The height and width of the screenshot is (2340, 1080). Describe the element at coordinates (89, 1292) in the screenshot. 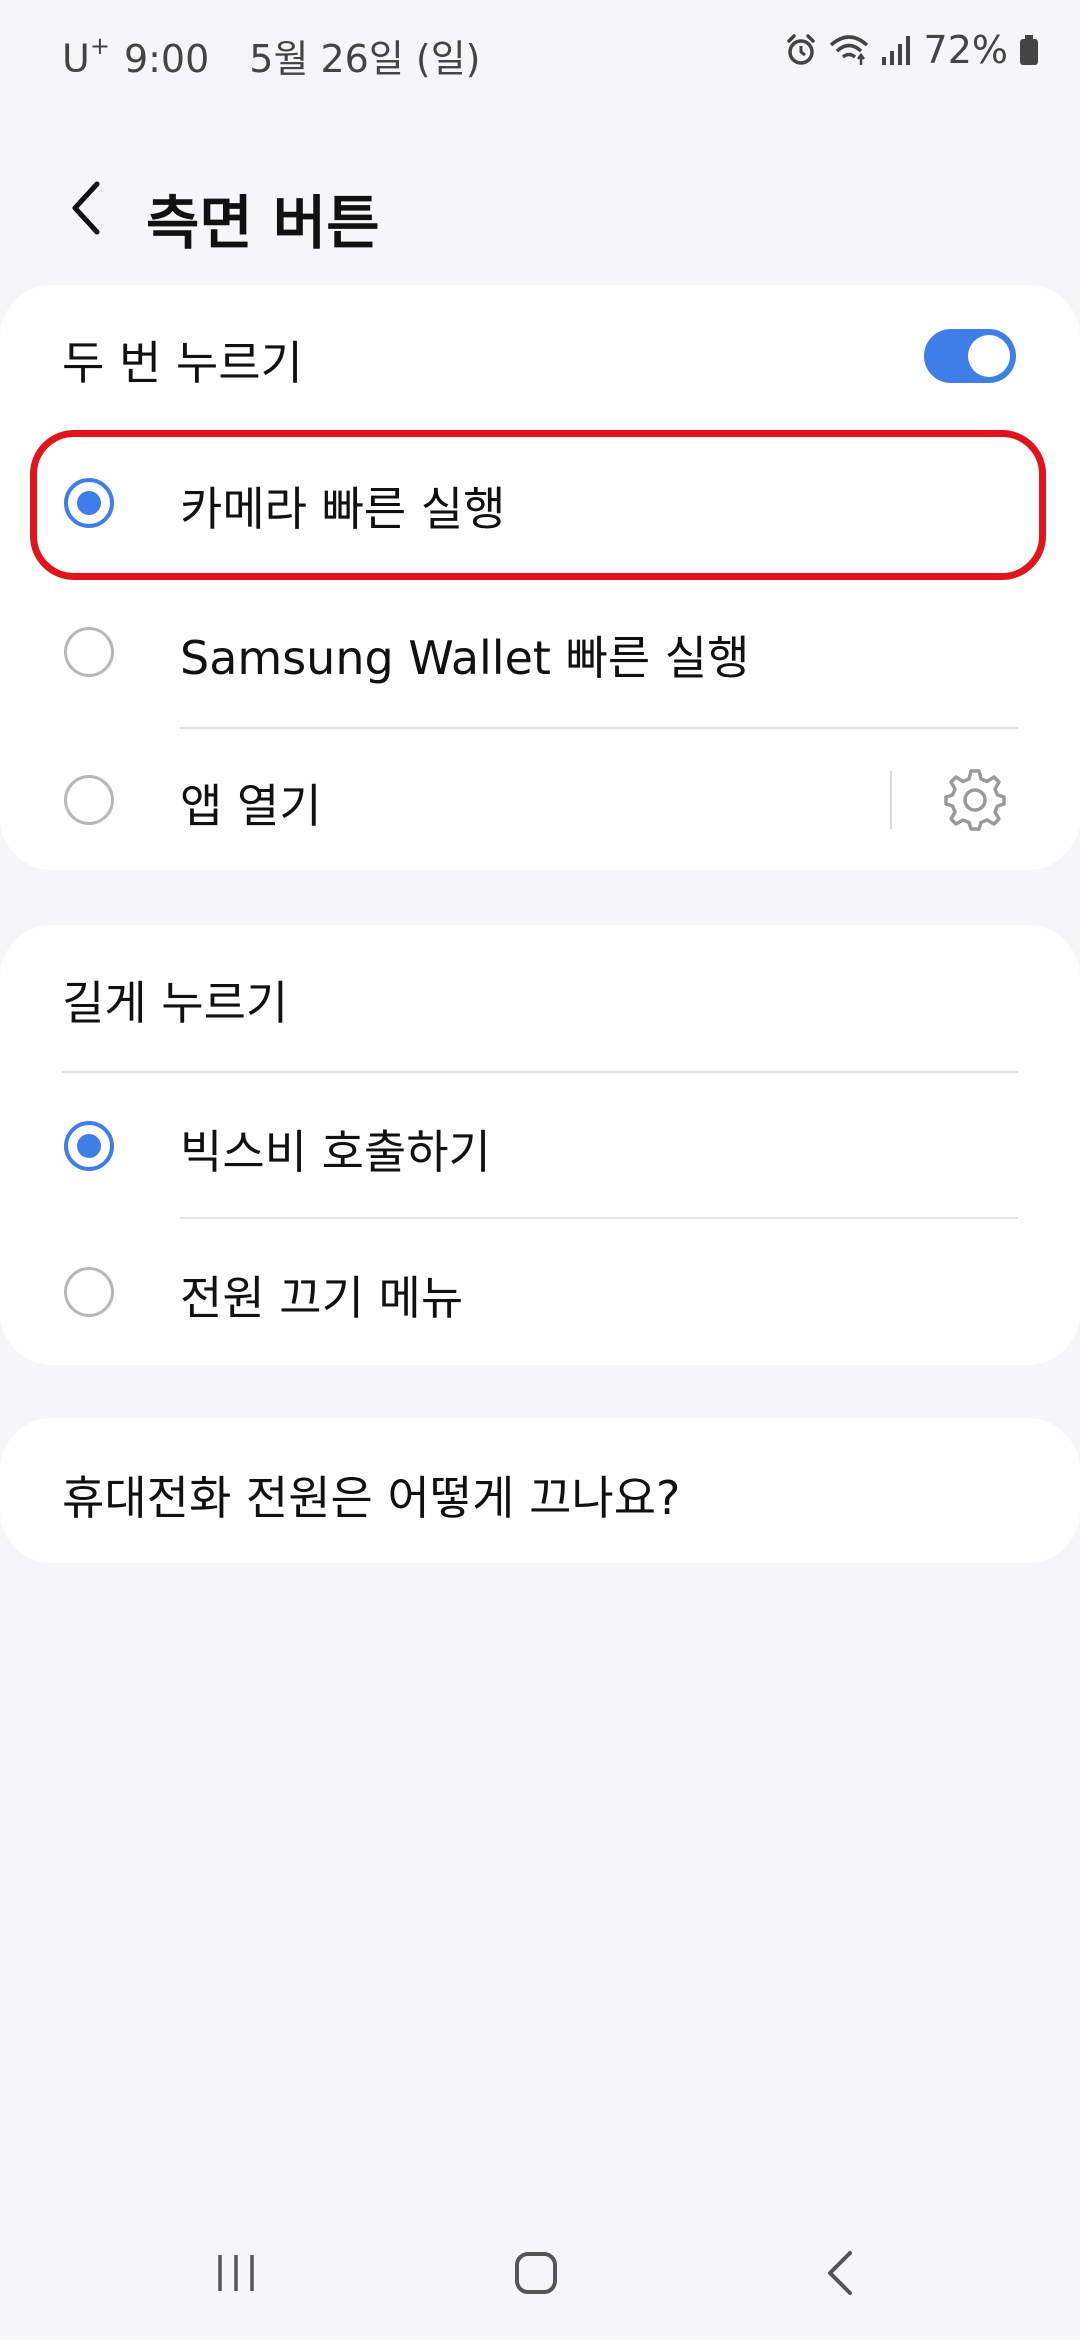

I see `radio-power-off-menu` at that location.